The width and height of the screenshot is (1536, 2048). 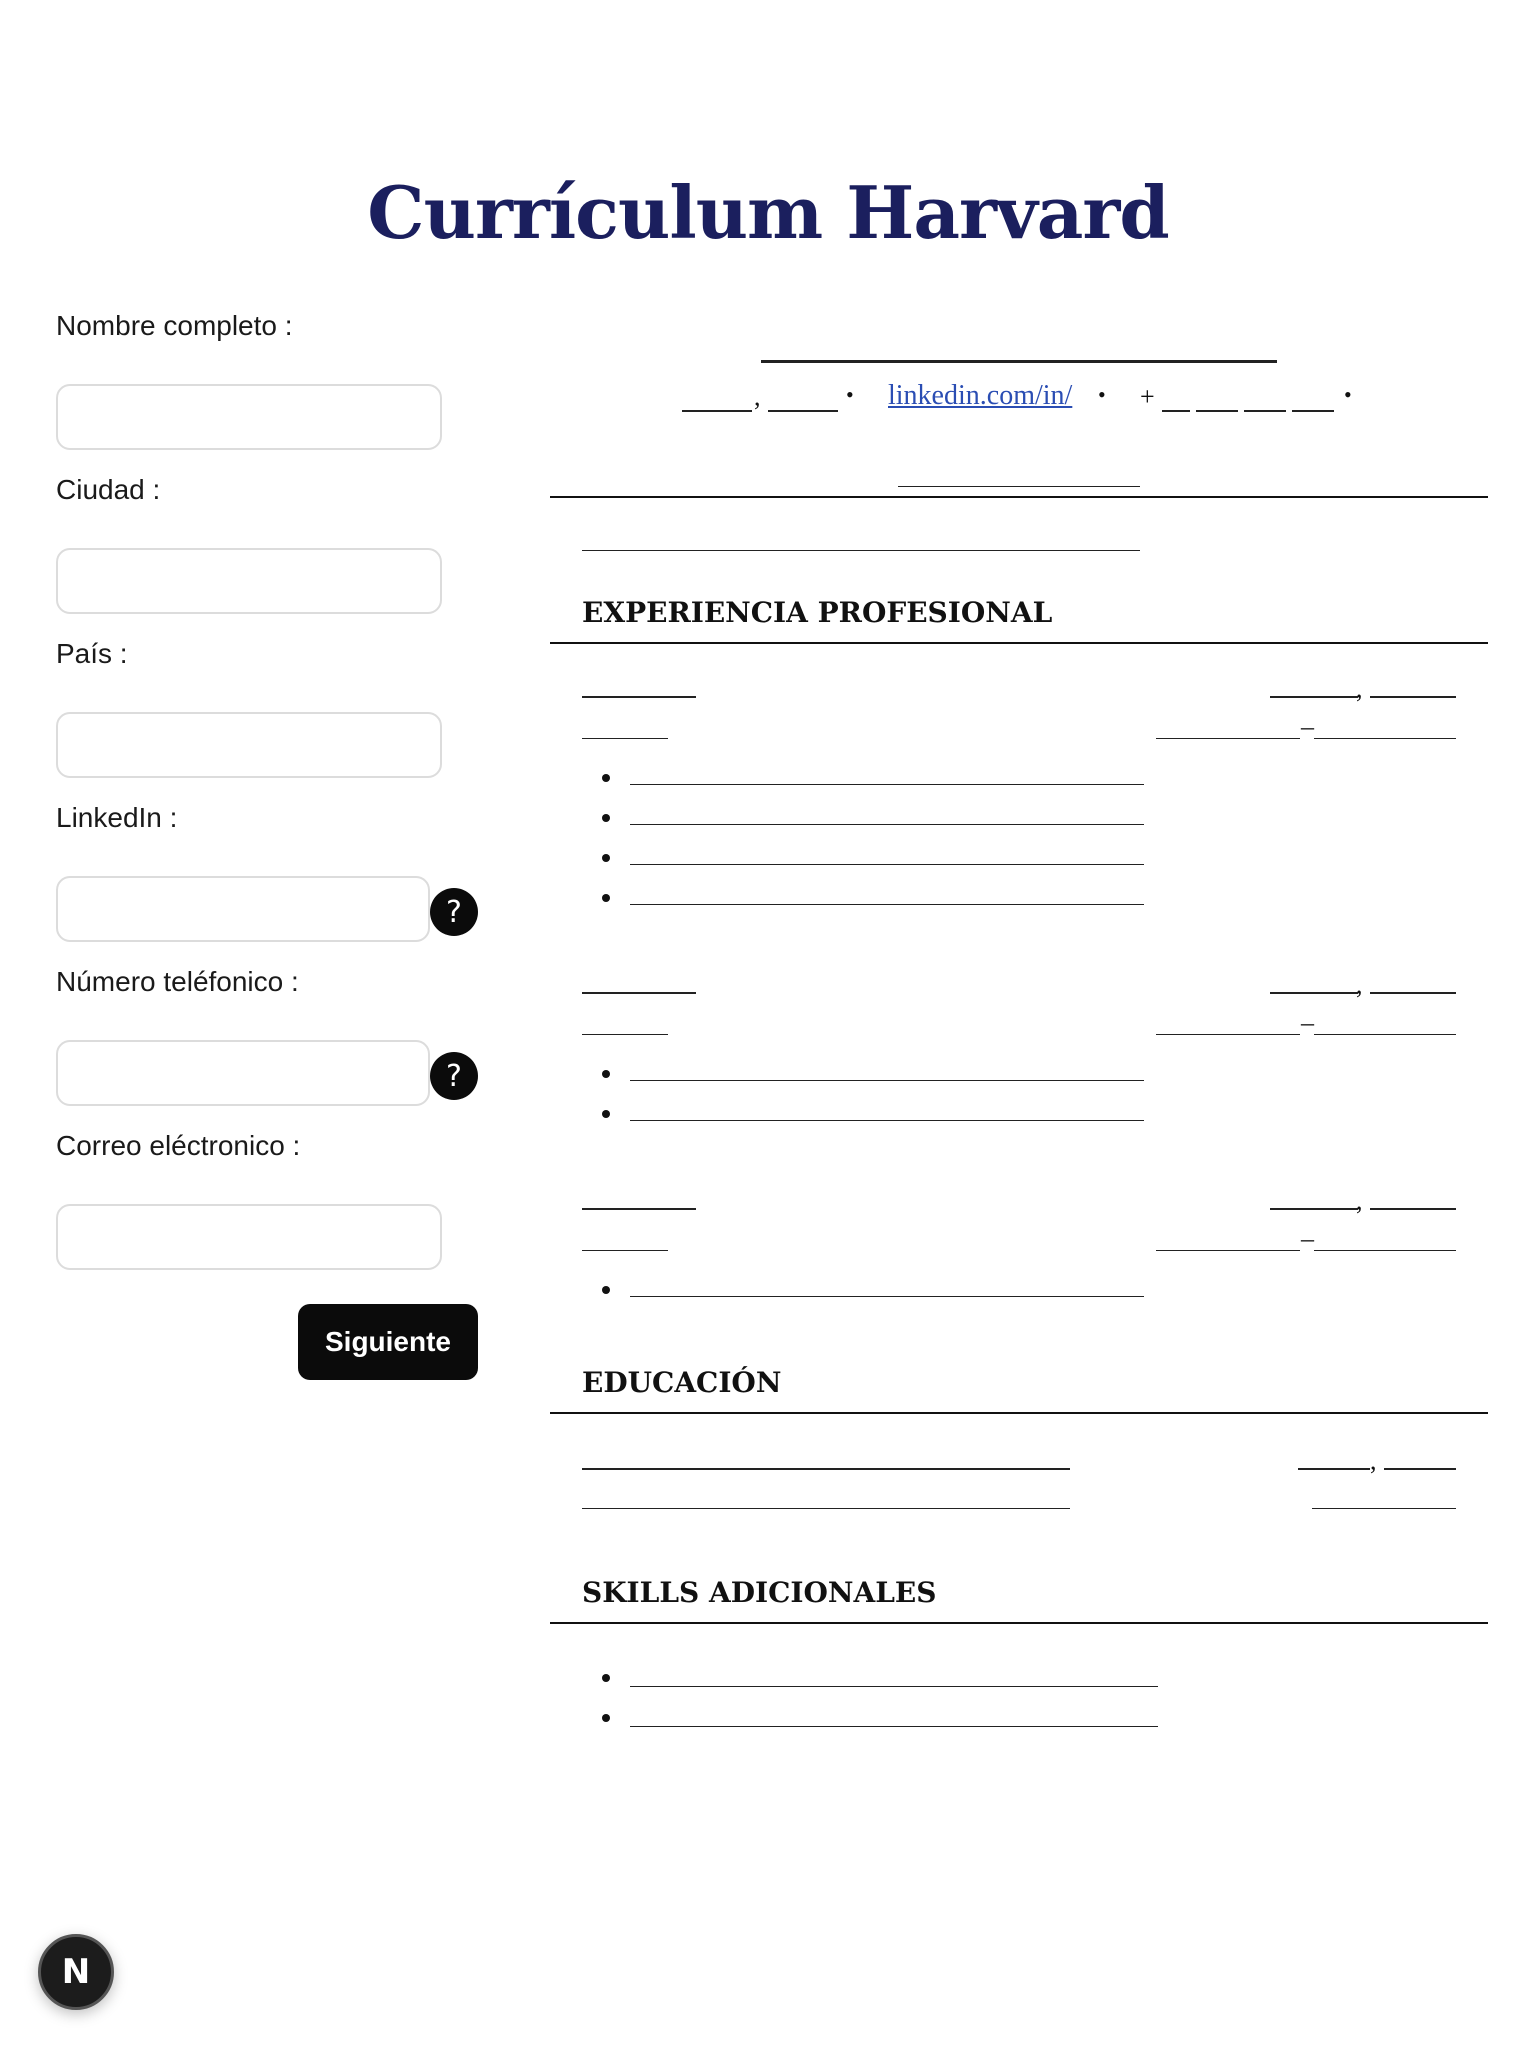 I want to click on contact-line: , • linkedin.com/in/ • + •, so click(x=1019, y=400).